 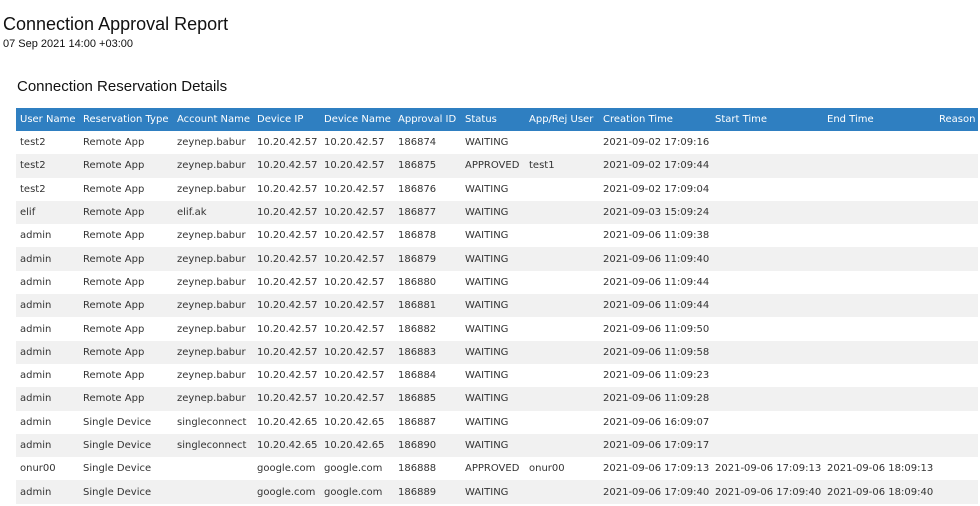 What do you see at coordinates (427, 119) in the screenshot?
I see `column-header-approval-id: Approval ID` at bounding box center [427, 119].